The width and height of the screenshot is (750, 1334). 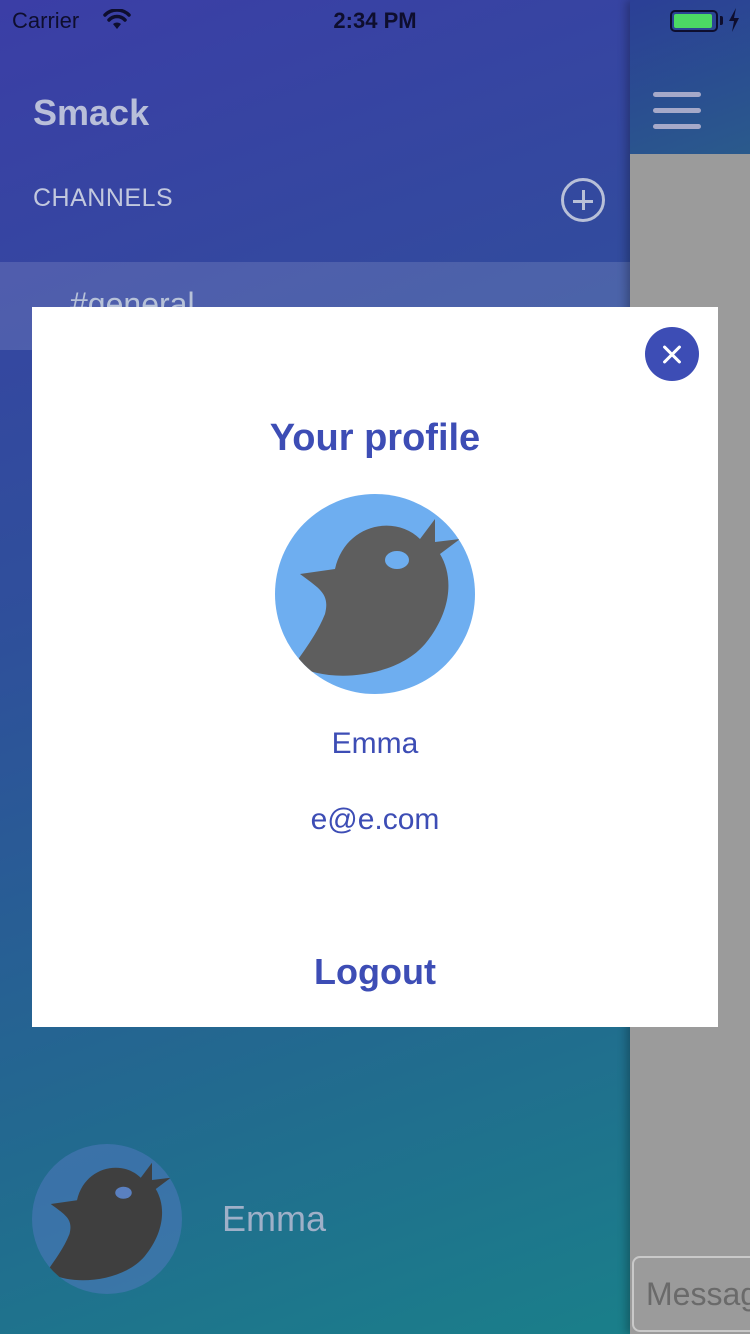 I want to click on app-title: Smack, so click(x=91, y=112).